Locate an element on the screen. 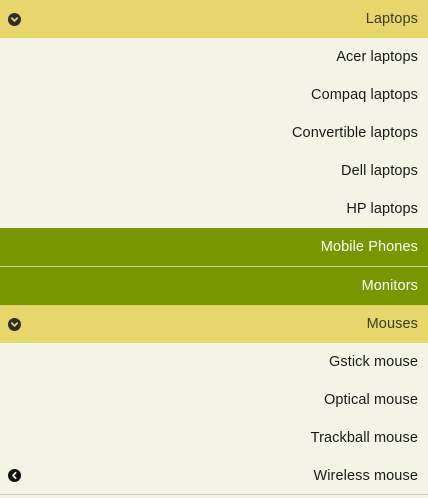  subcategory-trackball-mouse: Trackball mouse is located at coordinates (214, 438).